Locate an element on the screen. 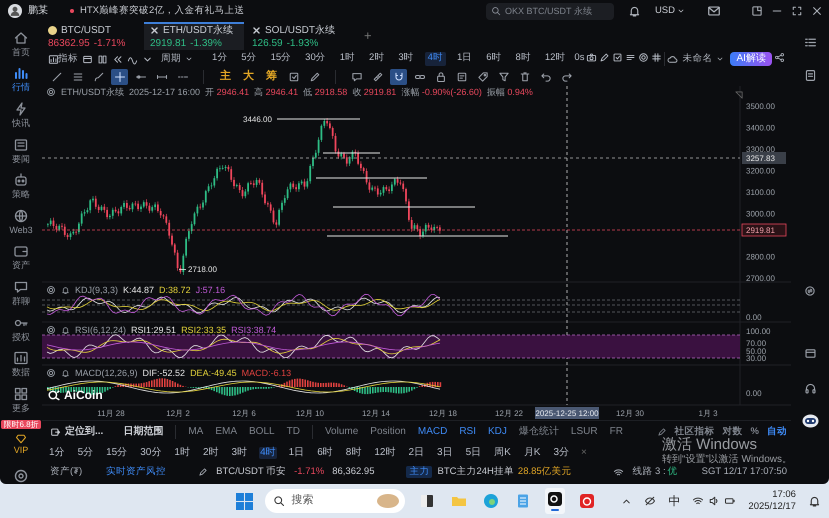  indicator-toggle: KDJ is located at coordinates (497, 432).